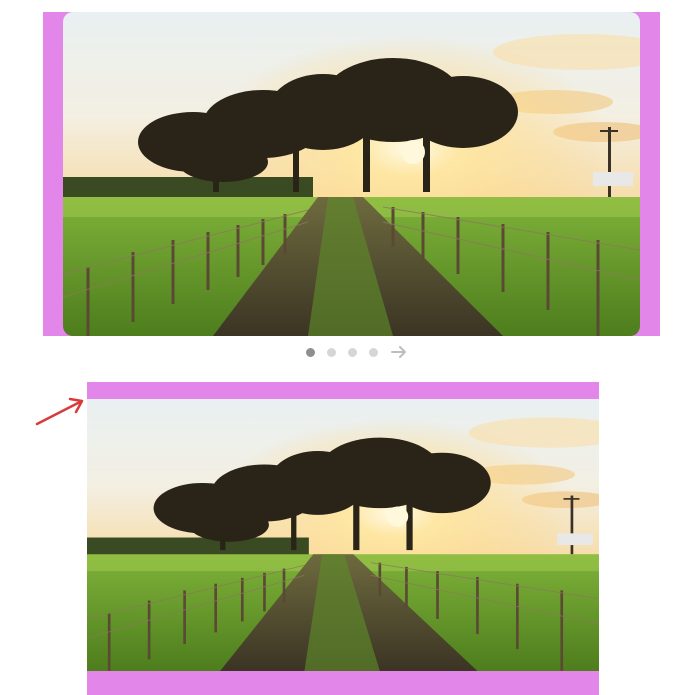 The height and width of the screenshot is (695, 680). I want to click on annotation-arrow, so click(61, 411).